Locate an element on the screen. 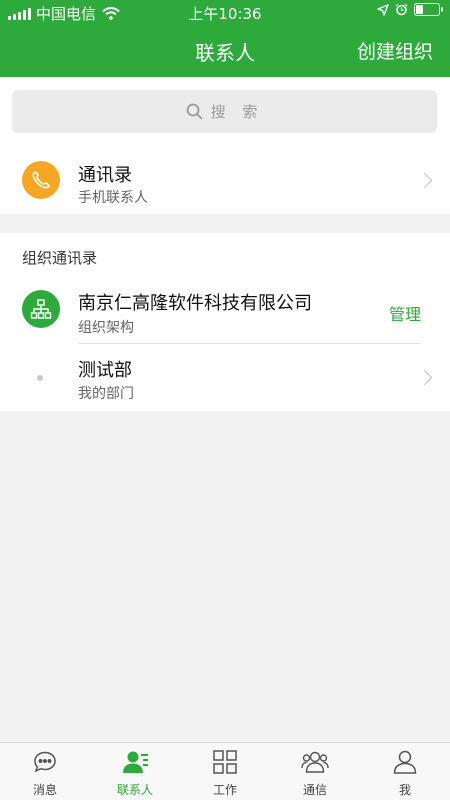  phone-icon is located at coordinates (41, 180).